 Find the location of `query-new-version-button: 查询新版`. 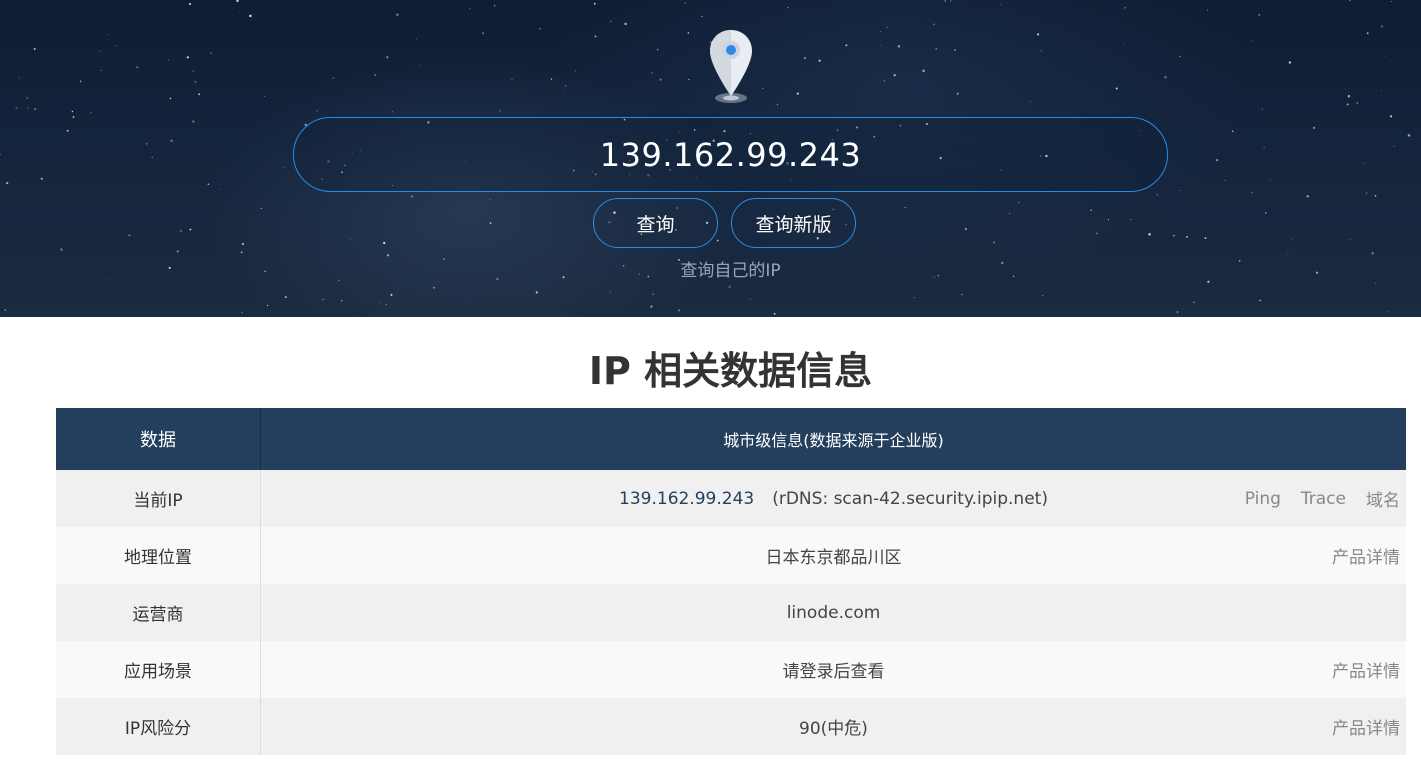

query-new-version-button: 查询新版 is located at coordinates (793, 223).